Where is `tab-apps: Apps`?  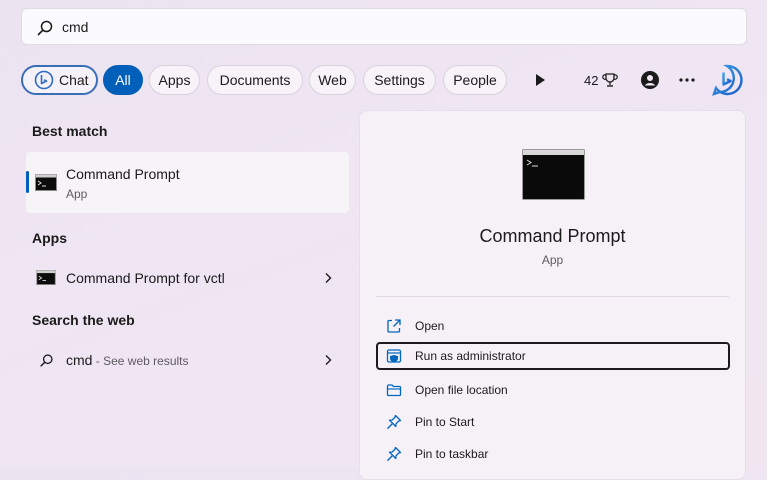
tab-apps: Apps is located at coordinates (174, 80).